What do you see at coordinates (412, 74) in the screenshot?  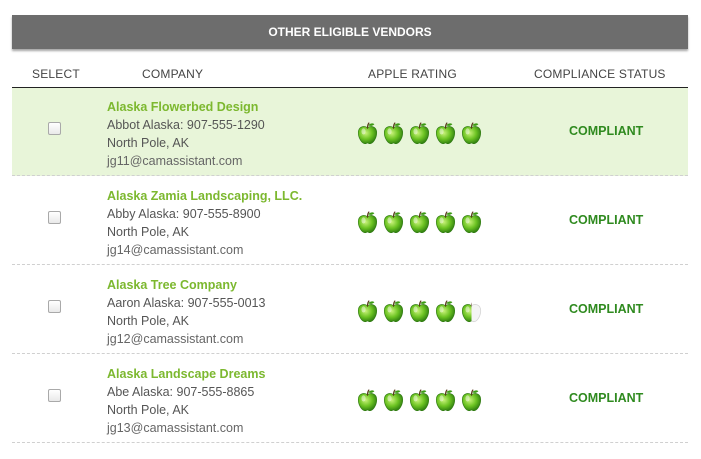 I see `column-header-rating: APPLE RATING` at bounding box center [412, 74].